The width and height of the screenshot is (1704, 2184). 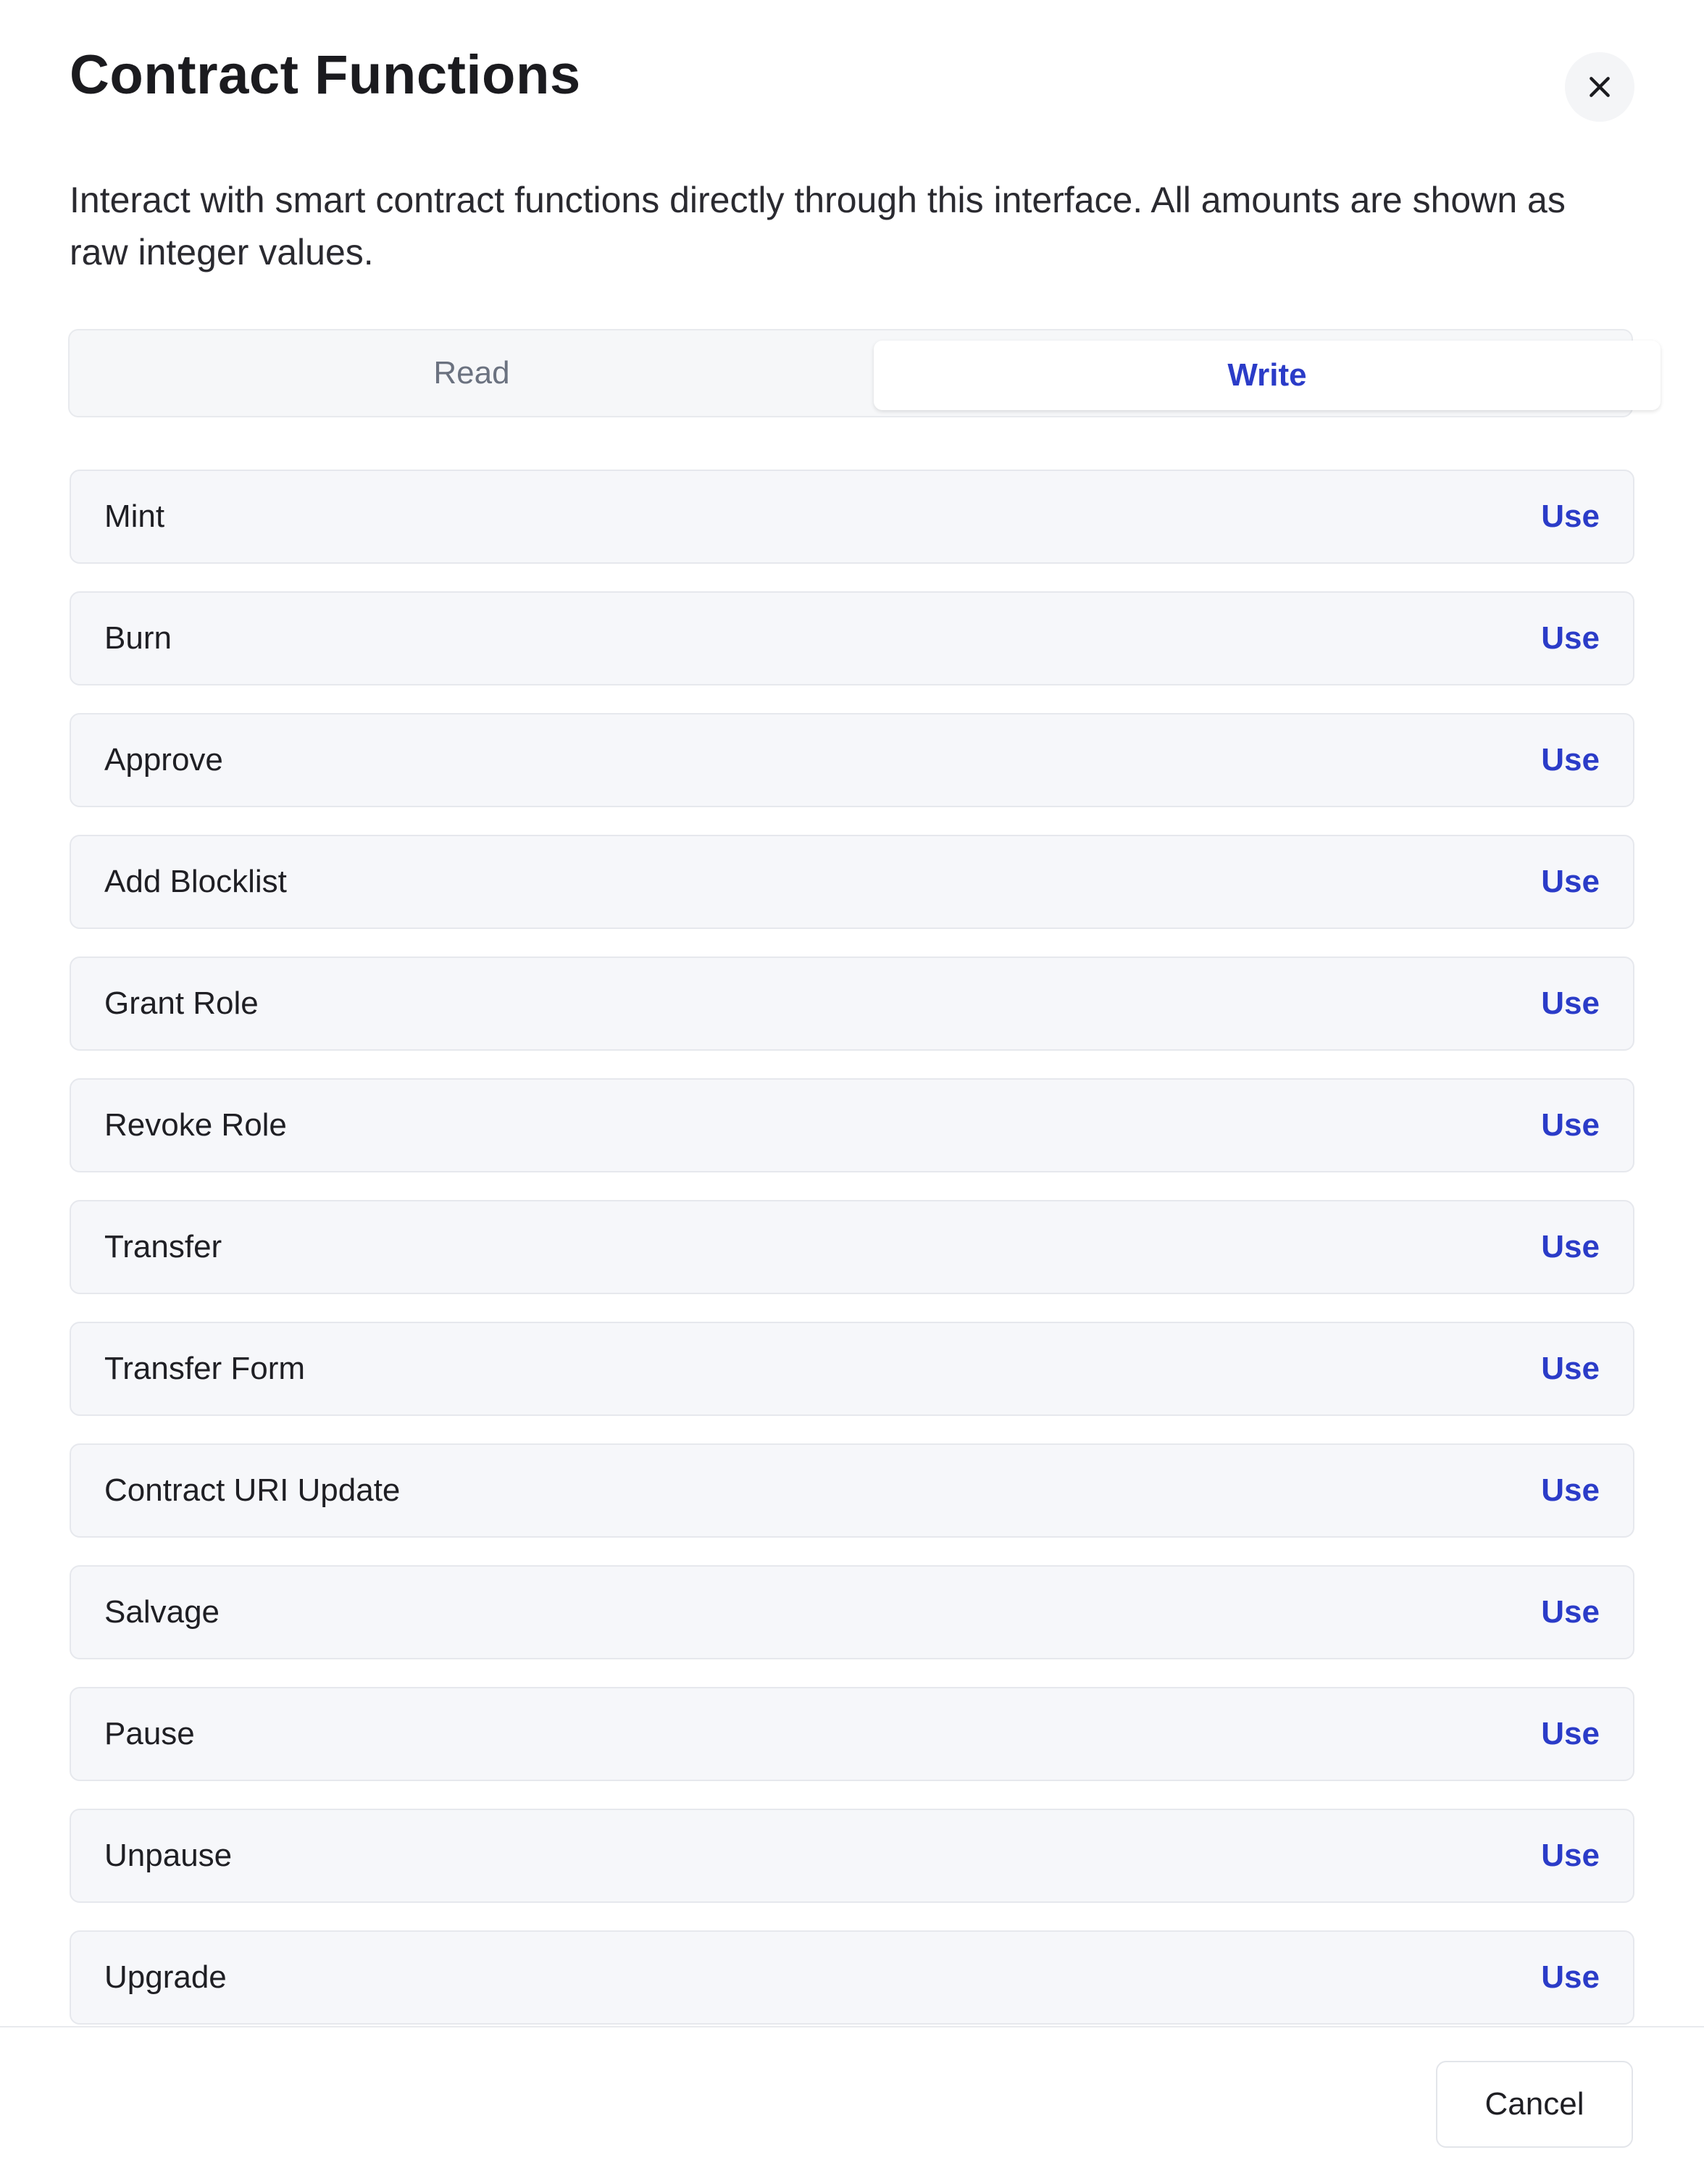 What do you see at coordinates (205, 1368) in the screenshot?
I see `function-label: Transfer Form` at bounding box center [205, 1368].